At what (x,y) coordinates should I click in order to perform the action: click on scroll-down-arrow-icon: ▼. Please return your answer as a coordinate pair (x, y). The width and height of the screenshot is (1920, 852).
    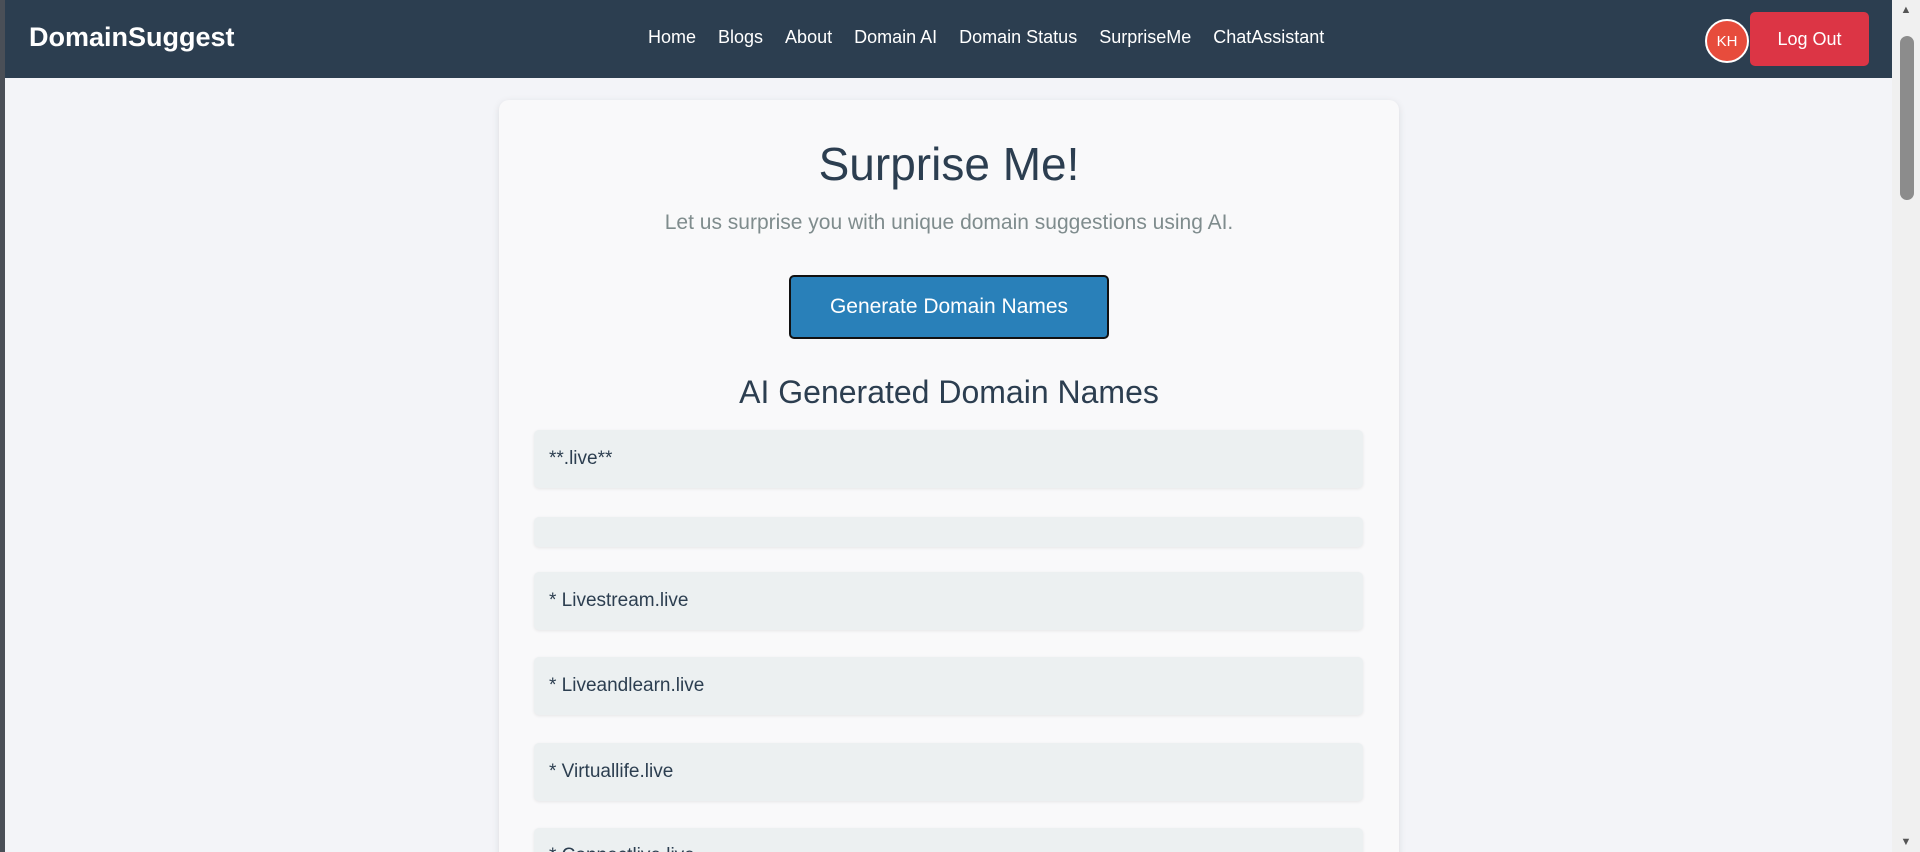
    Looking at the image, I should click on (1906, 842).